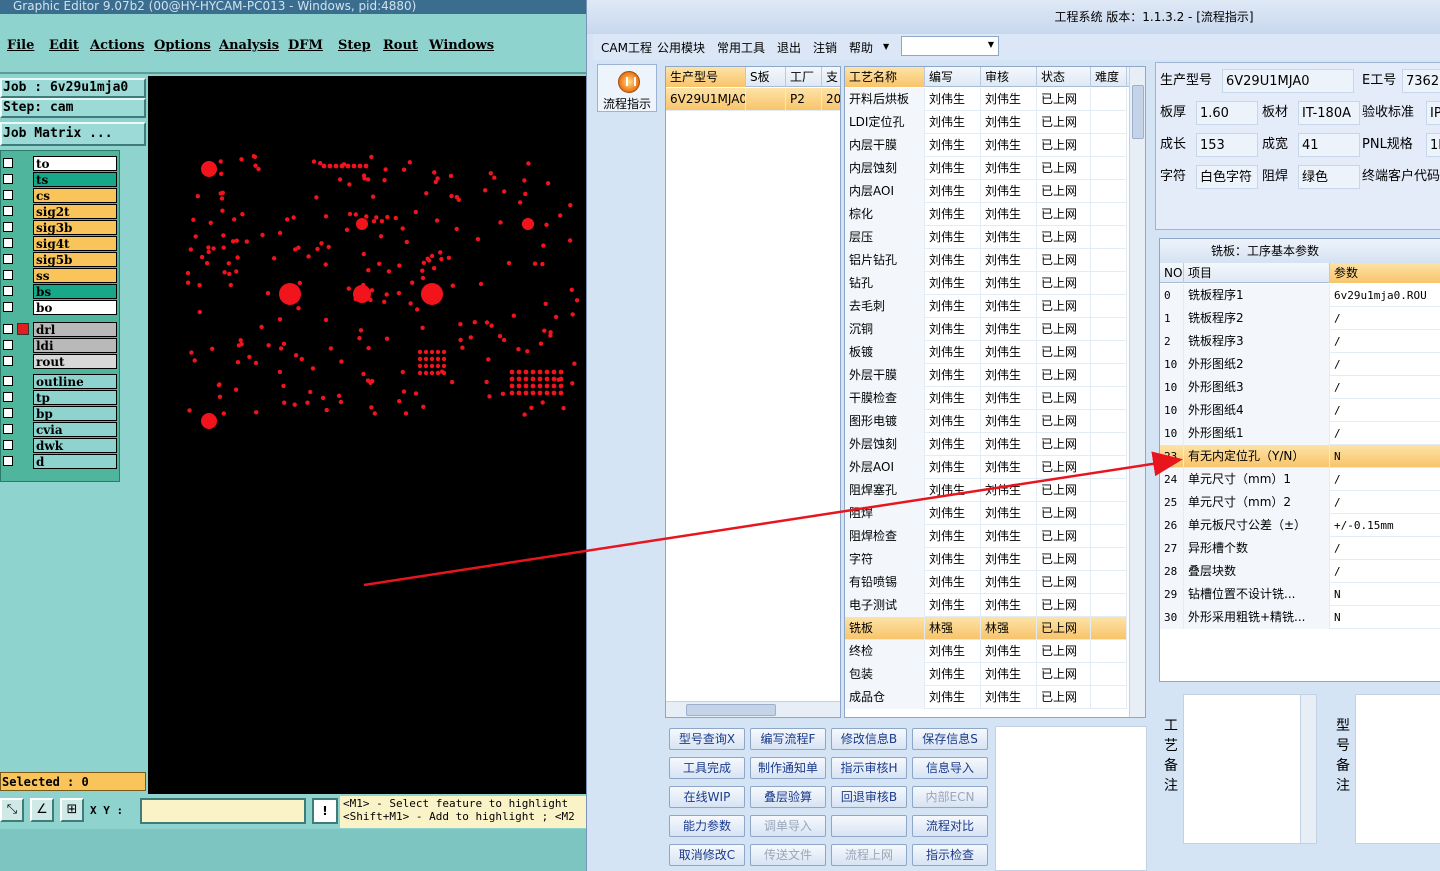  I want to click on layer-row-ss: ss, so click(60, 275).